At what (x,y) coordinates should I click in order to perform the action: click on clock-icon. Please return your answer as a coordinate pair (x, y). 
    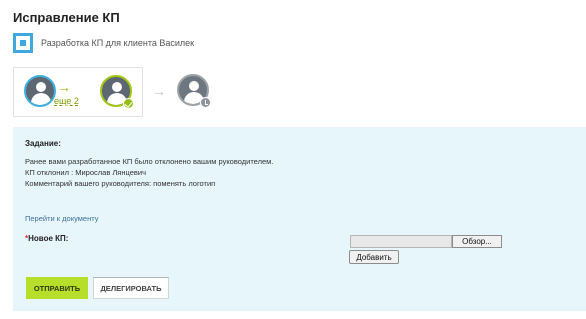
    Looking at the image, I should click on (205, 102).